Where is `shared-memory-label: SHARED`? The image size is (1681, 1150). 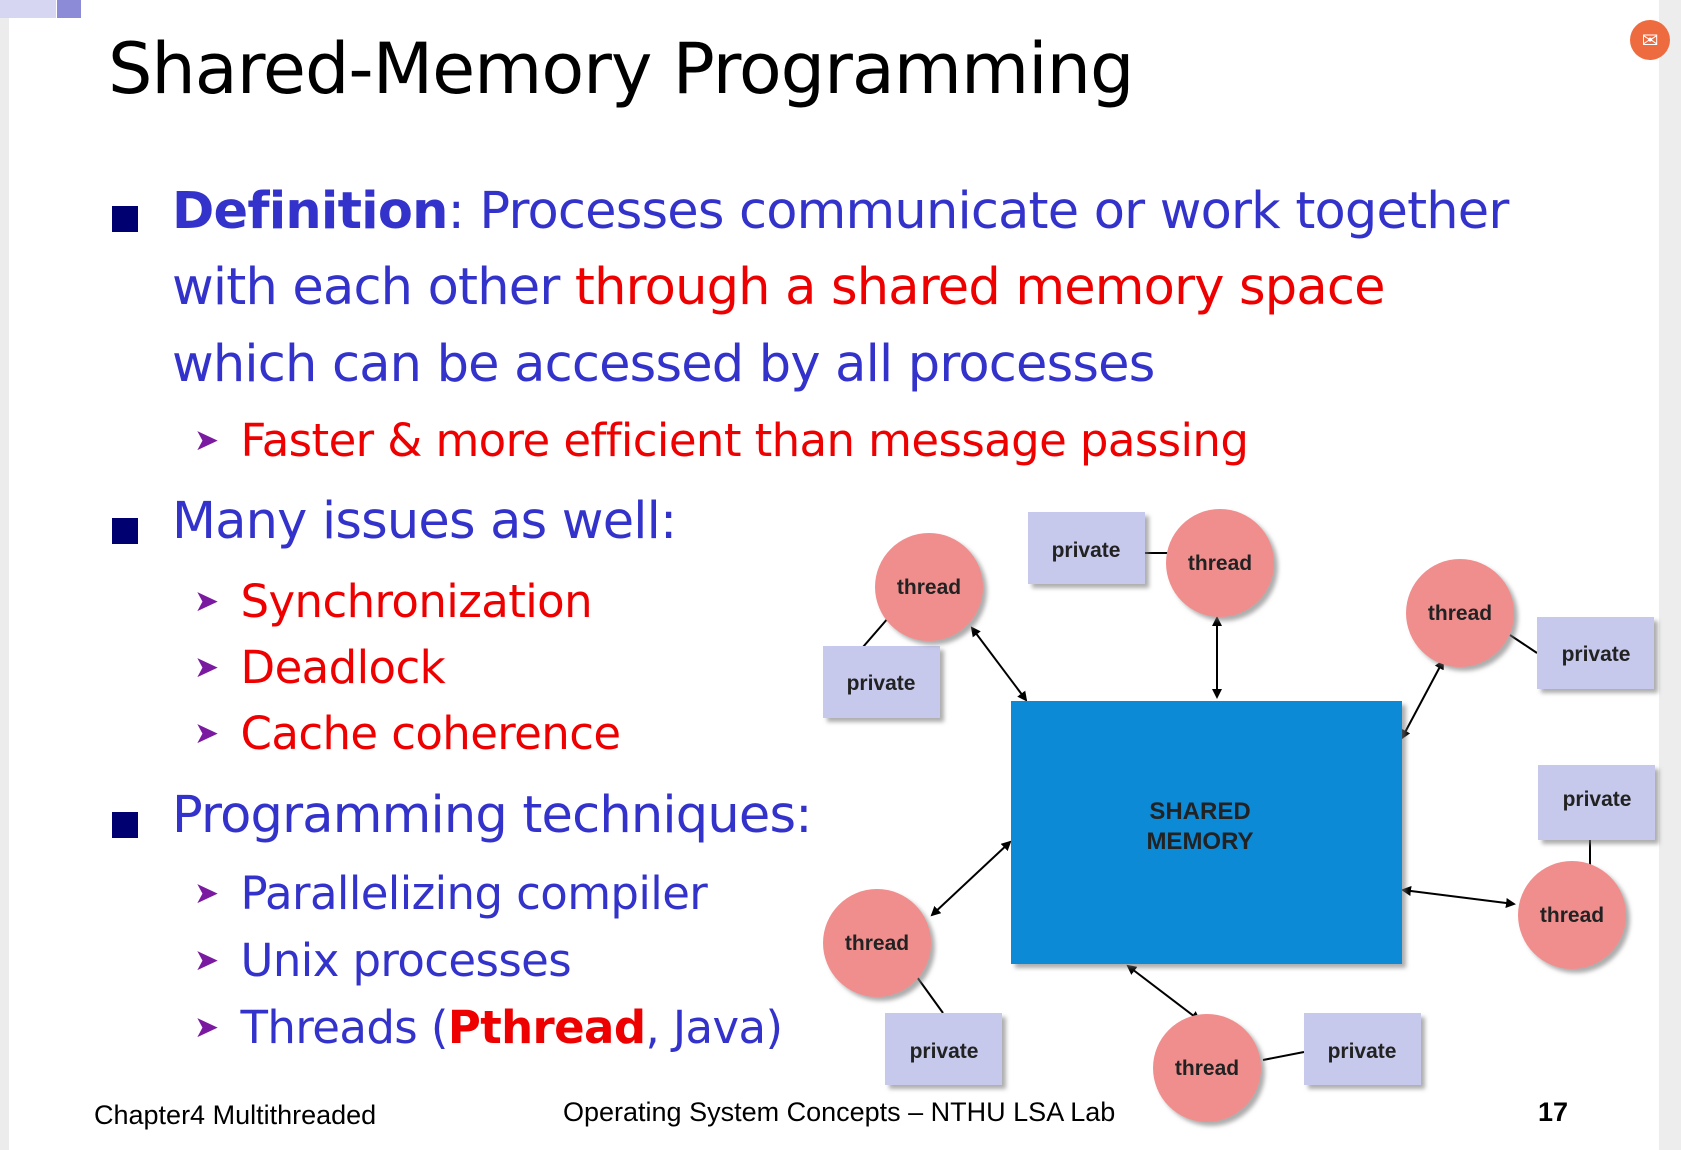 shared-memory-label: SHARED is located at coordinates (1199, 811).